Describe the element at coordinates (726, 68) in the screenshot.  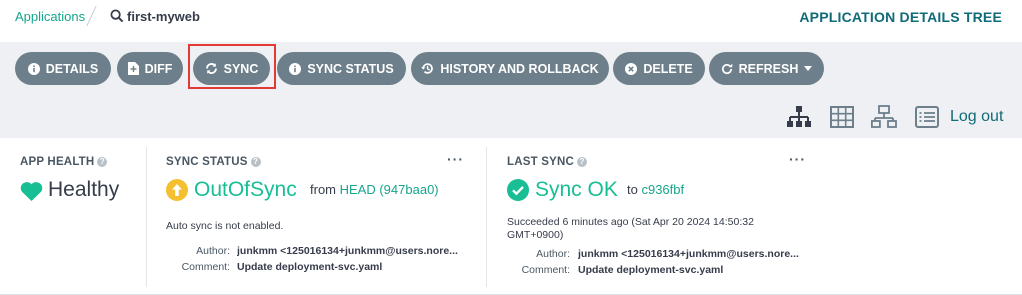
I see `refresh-icon` at that location.